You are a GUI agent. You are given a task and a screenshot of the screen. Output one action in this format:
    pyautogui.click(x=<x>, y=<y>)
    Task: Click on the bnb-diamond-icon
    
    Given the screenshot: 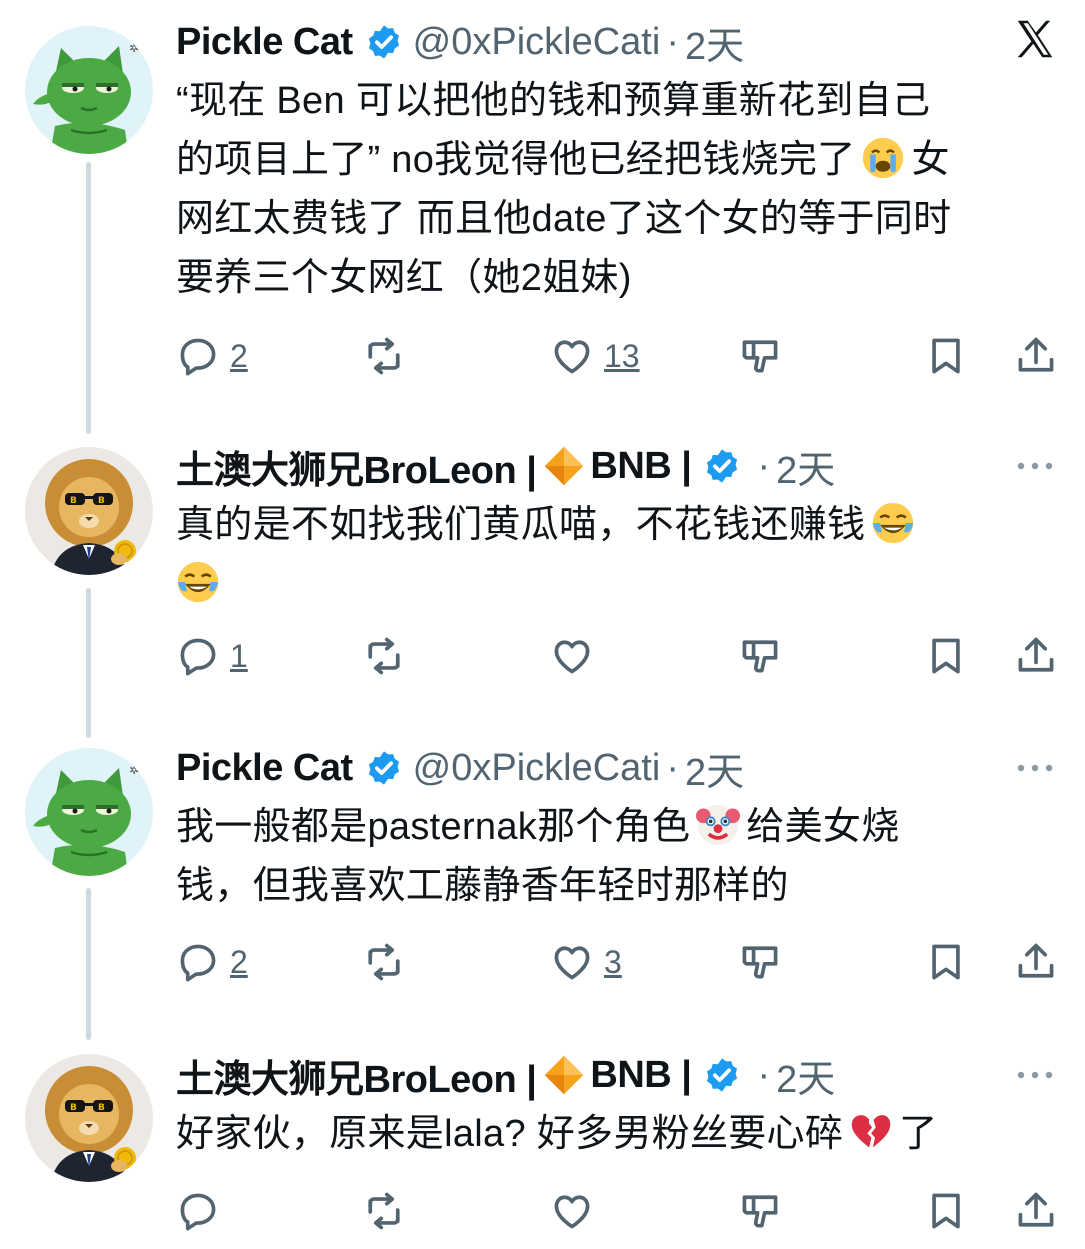 What is the action you would take?
    pyautogui.click(x=564, y=466)
    